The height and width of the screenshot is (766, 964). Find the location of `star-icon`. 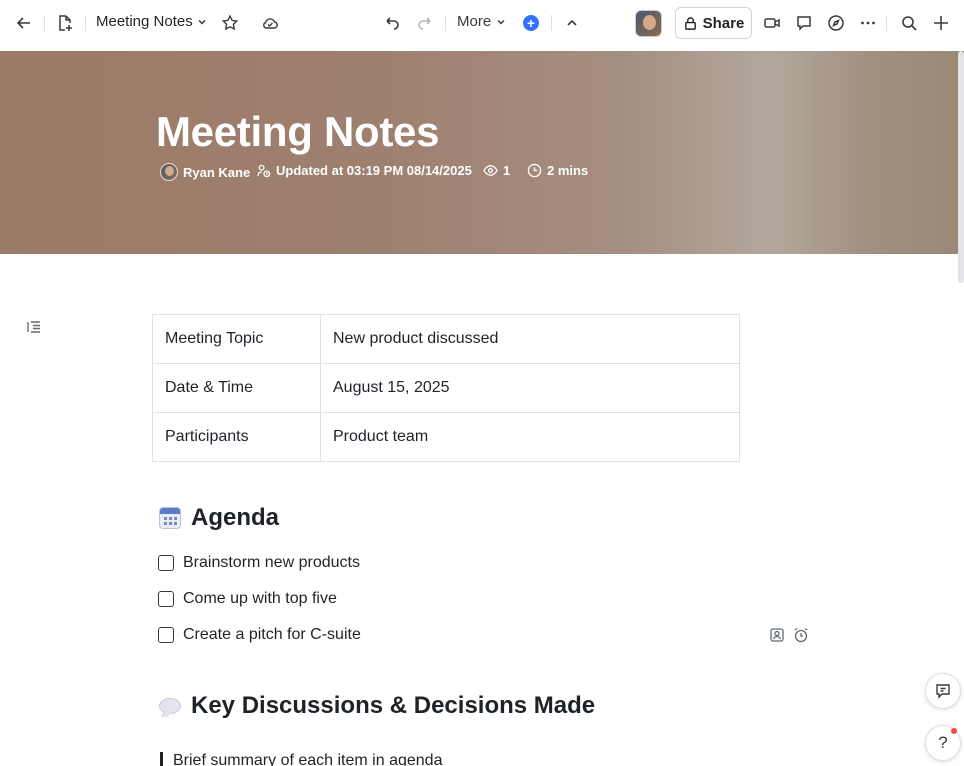

star-icon is located at coordinates (230, 23).